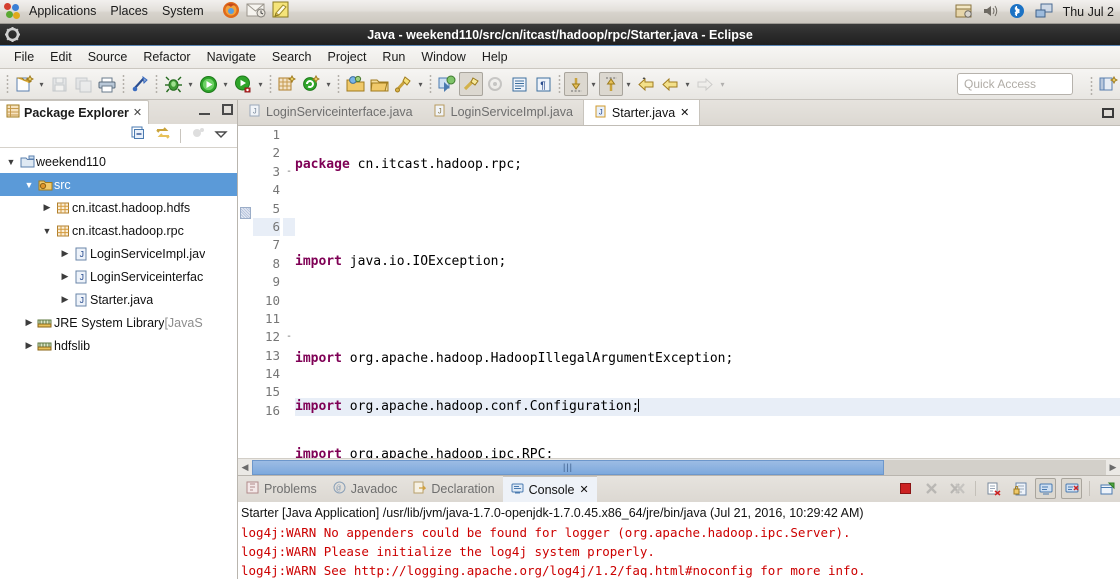  What do you see at coordinates (118, 253) in the screenshot?
I see `tree-item-loginserviceimpl: ▶ J LoginServiceImpl.jav` at bounding box center [118, 253].